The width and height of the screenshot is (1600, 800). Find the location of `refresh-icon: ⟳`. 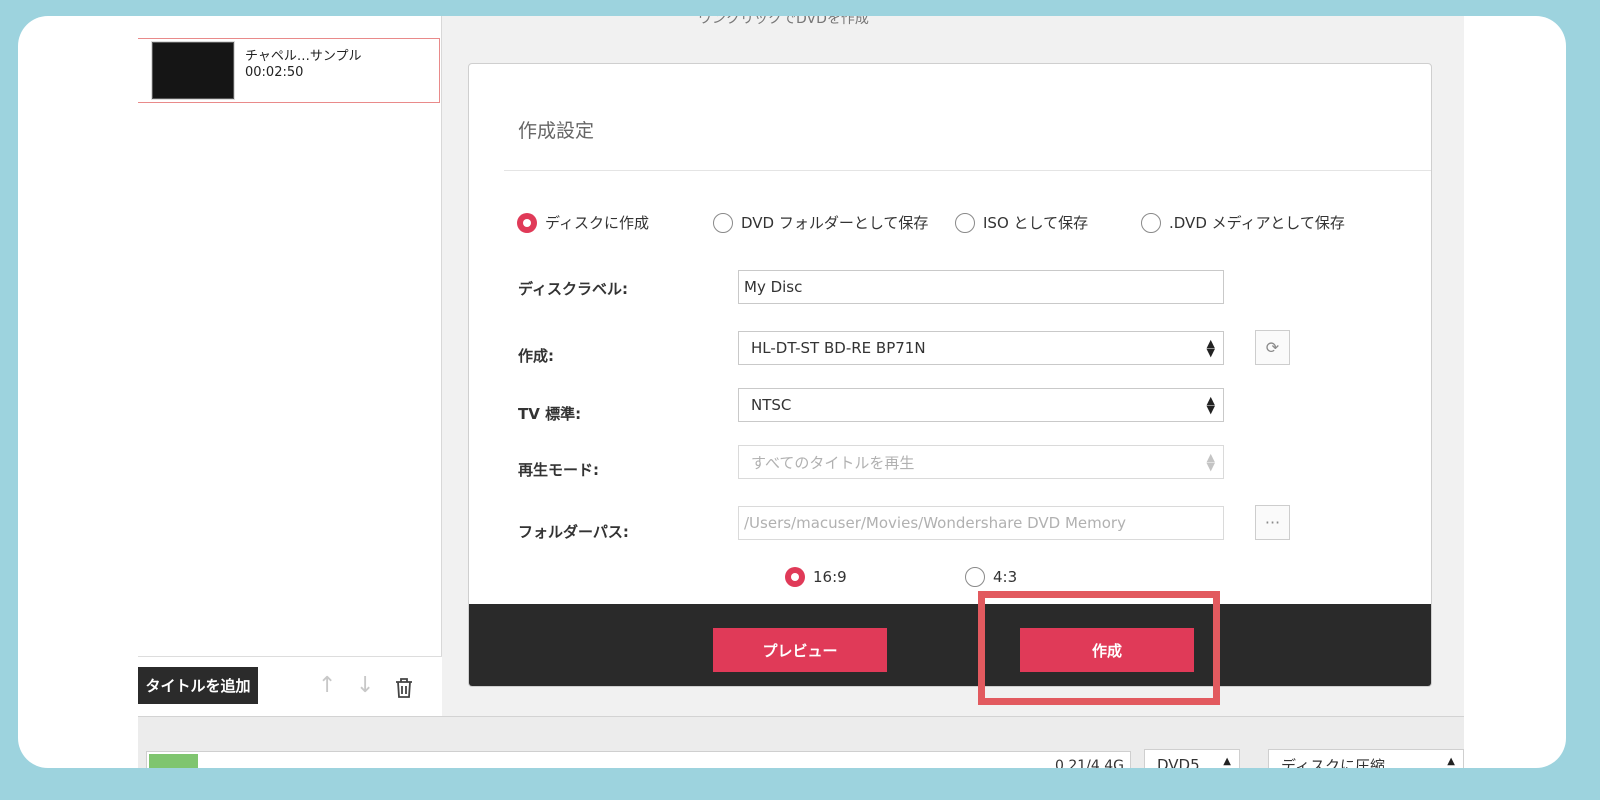

refresh-icon: ⟳ is located at coordinates (1272, 347).